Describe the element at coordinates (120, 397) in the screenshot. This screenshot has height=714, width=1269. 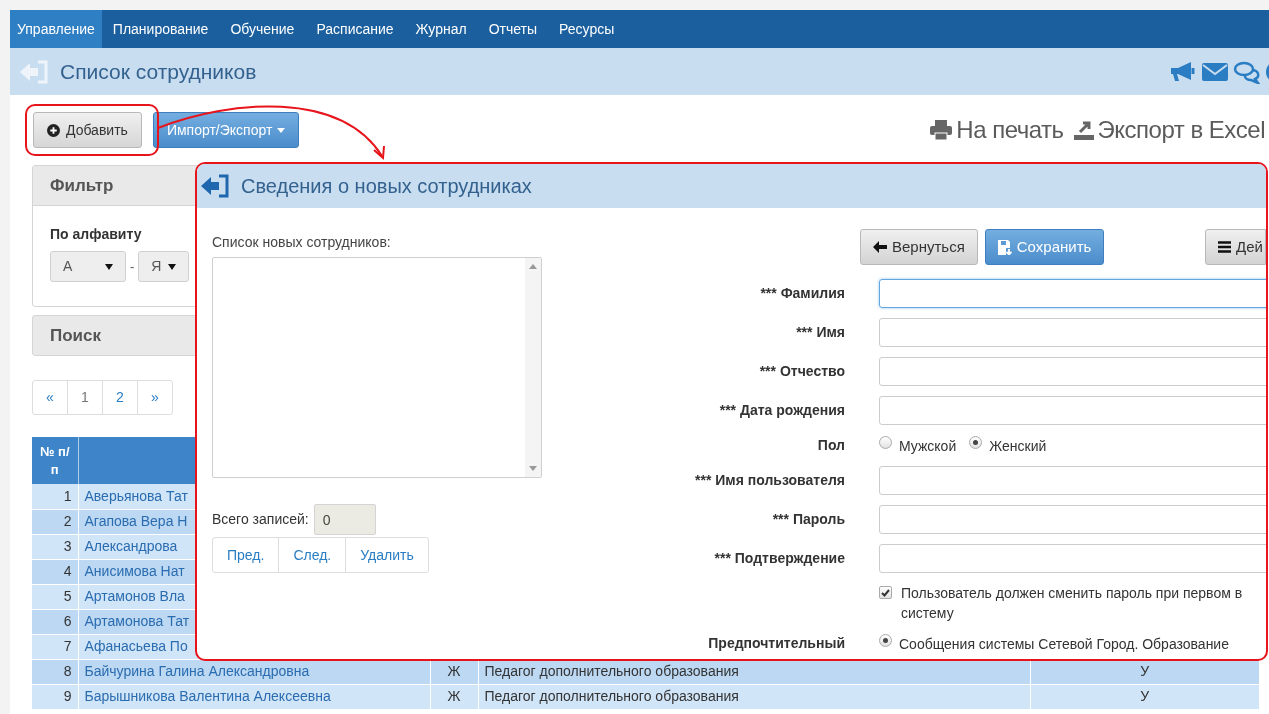
I see `page-link: 2` at that location.